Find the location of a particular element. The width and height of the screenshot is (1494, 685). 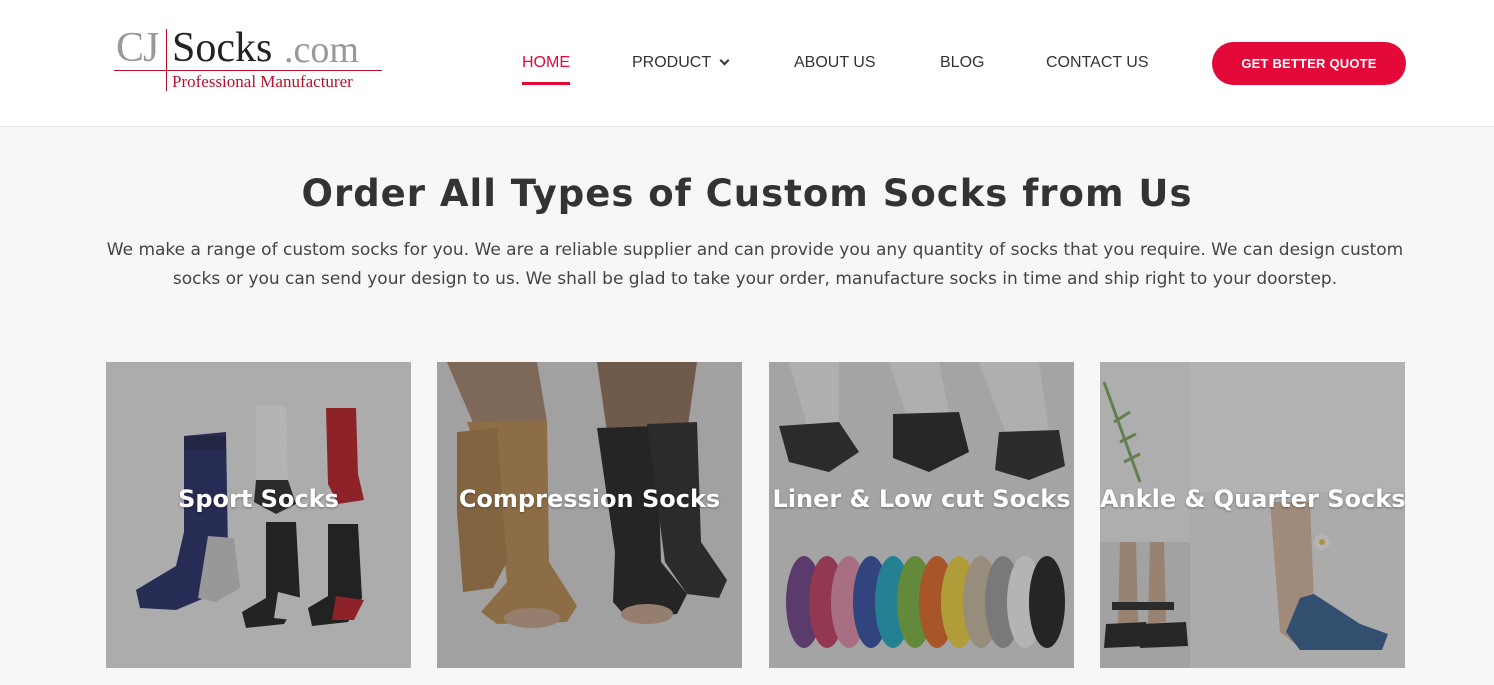

category-label: Compression Socks is located at coordinates (589, 499).